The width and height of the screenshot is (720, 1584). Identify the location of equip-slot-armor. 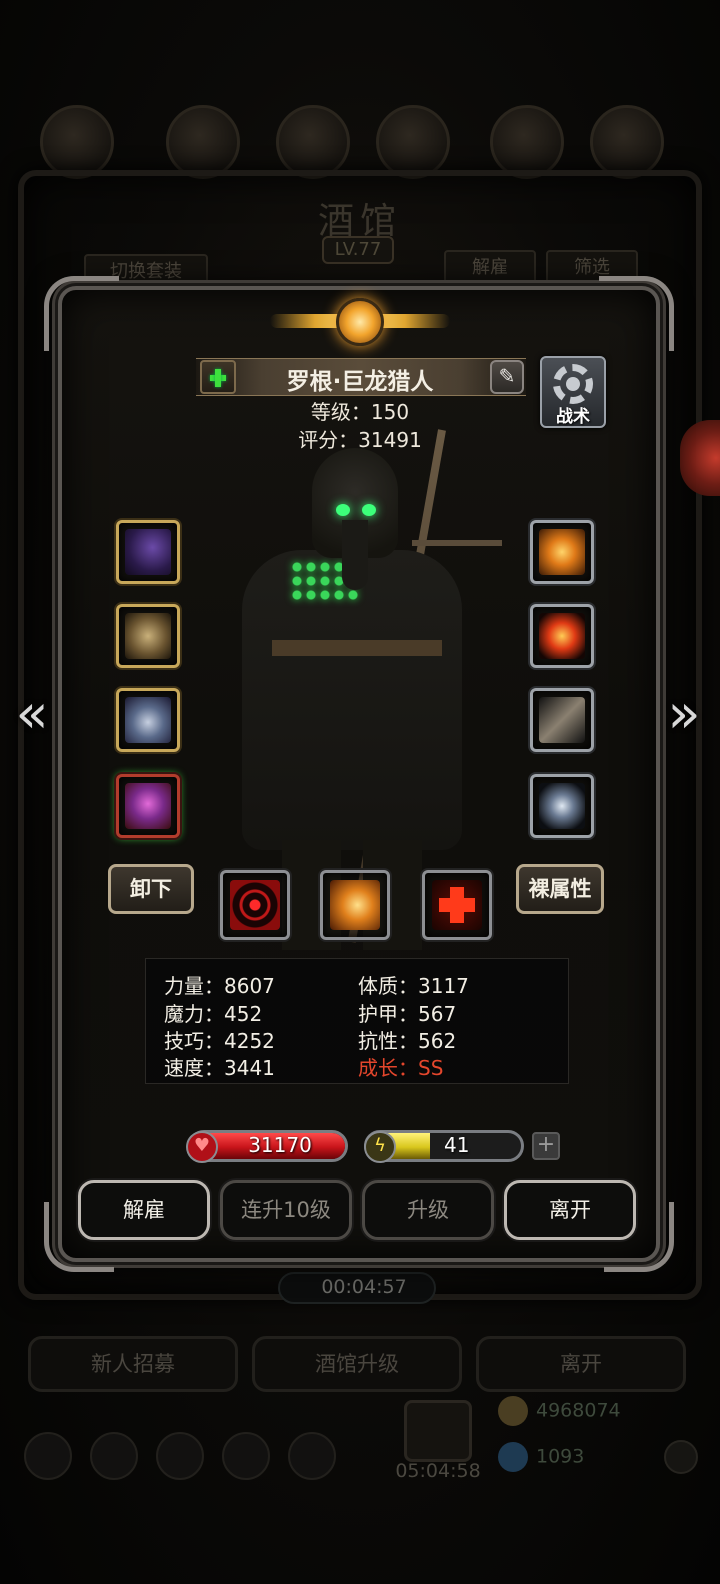
(148, 636).